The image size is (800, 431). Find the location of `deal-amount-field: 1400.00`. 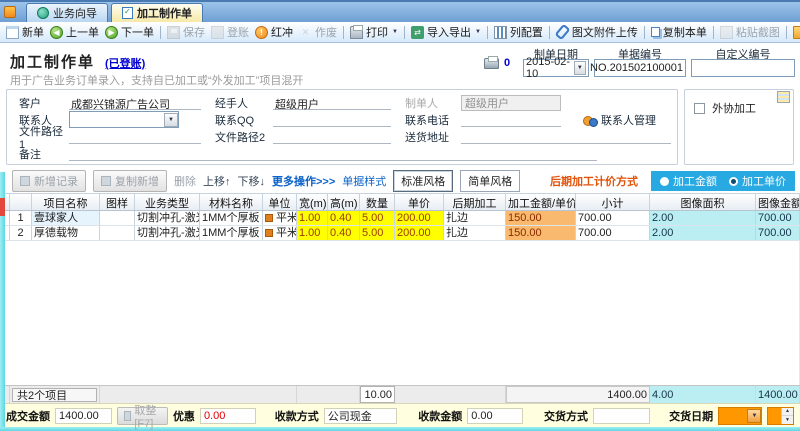

deal-amount-field: 1400.00 is located at coordinates (84, 415).